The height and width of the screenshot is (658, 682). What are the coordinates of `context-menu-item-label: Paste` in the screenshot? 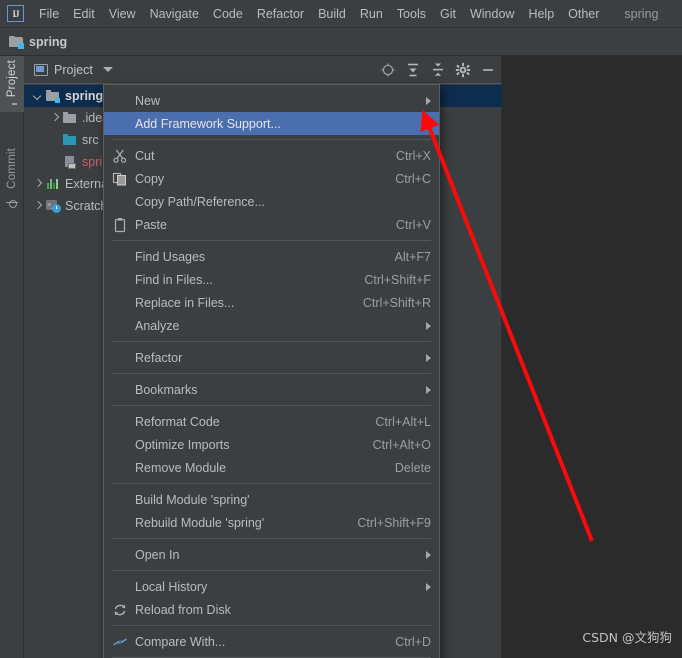 It's located at (151, 224).